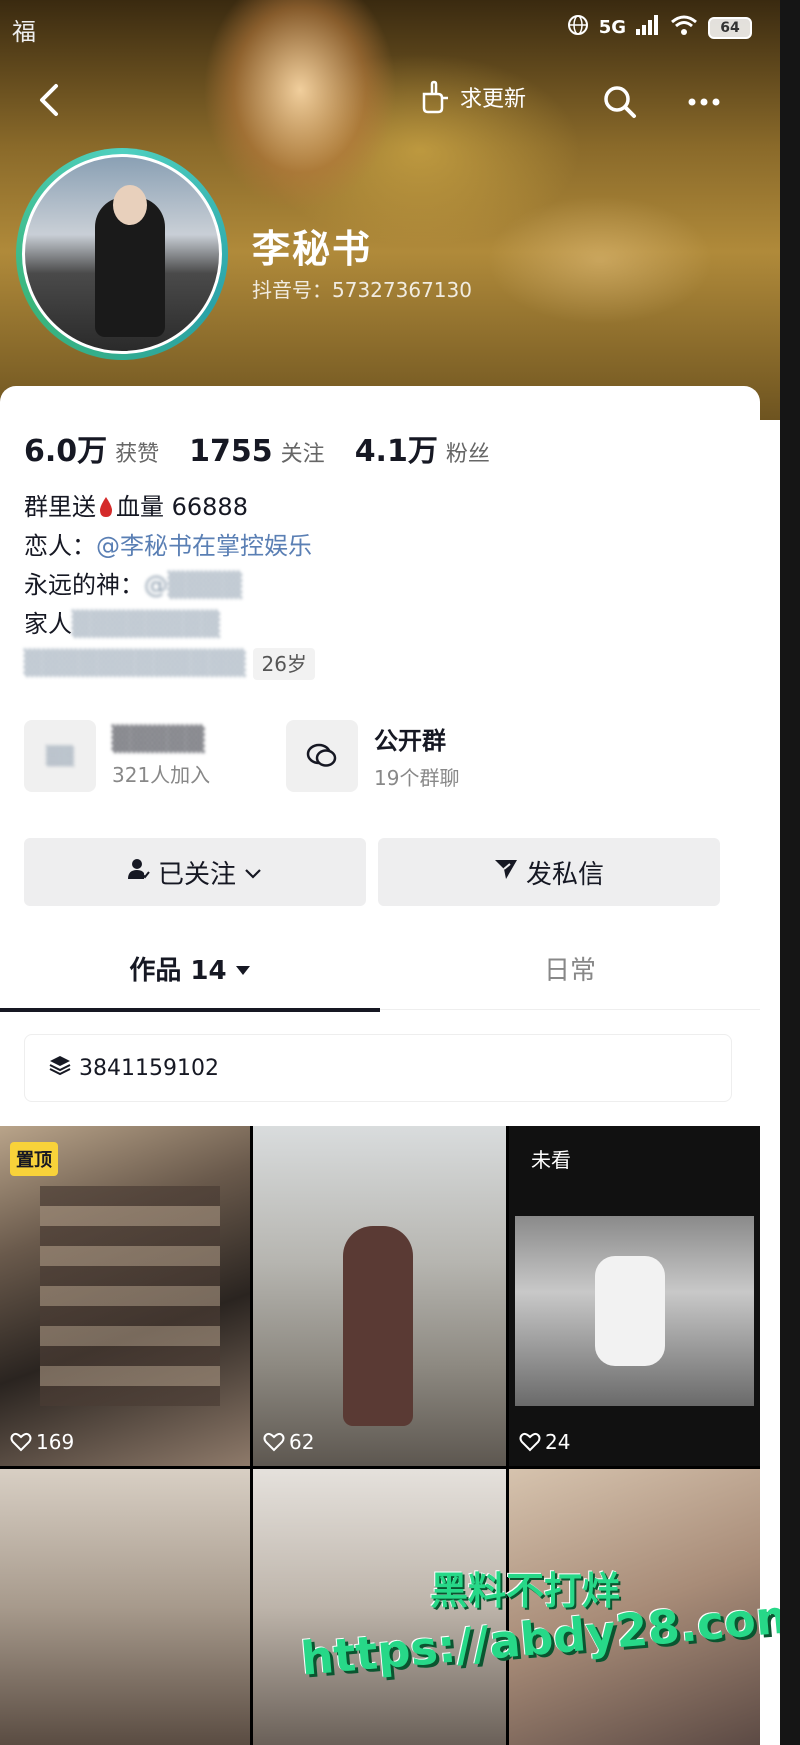 The height and width of the screenshot is (1745, 800). I want to click on top-nav: 求更新, so click(390, 102).